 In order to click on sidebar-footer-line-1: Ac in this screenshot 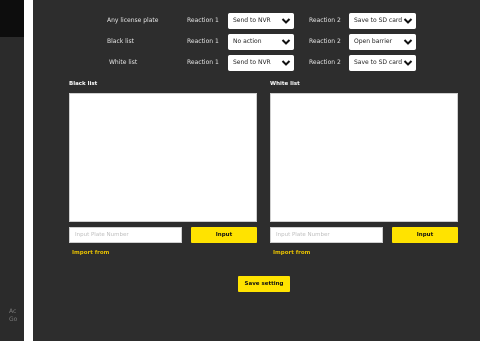, I will do `click(13, 311)`.